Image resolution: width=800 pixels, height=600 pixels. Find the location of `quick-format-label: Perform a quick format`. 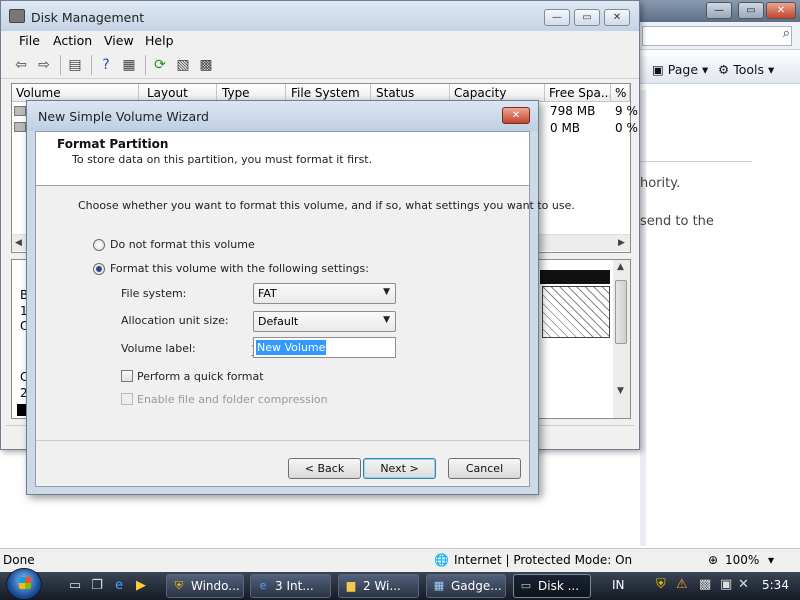

quick-format-label: Perform a quick format is located at coordinates (200, 376).